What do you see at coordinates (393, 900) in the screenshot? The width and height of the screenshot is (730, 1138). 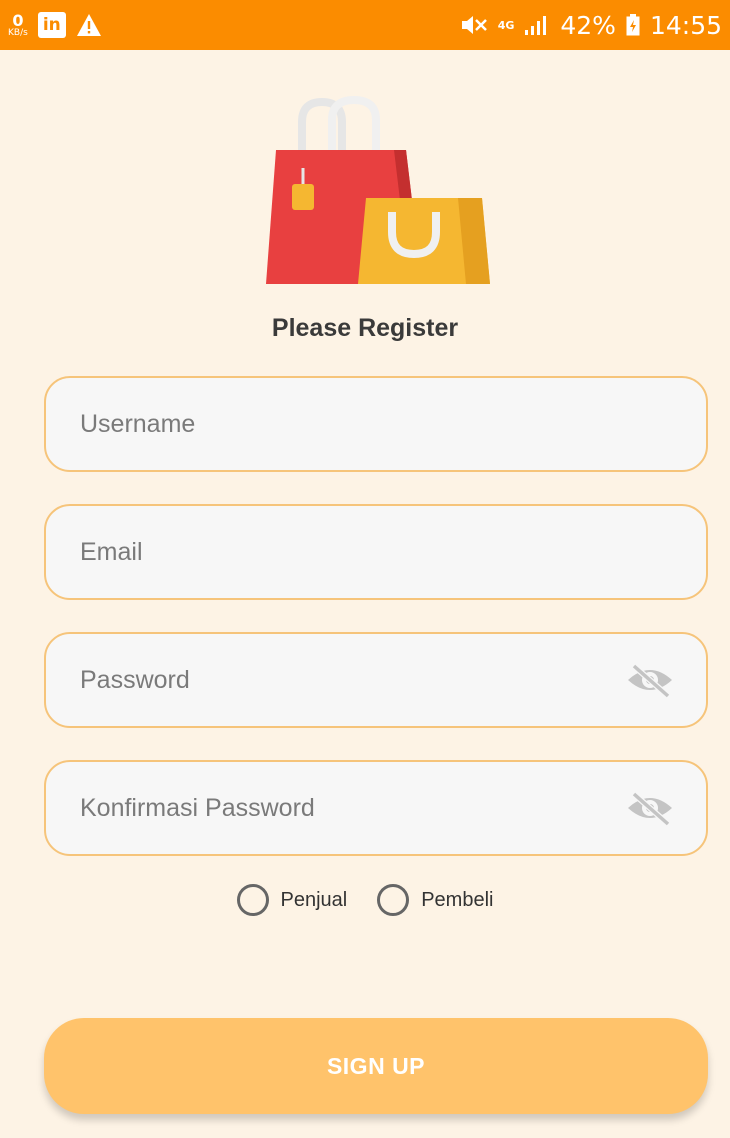 I see `radio-circle-pembeli` at bounding box center [393, 900].